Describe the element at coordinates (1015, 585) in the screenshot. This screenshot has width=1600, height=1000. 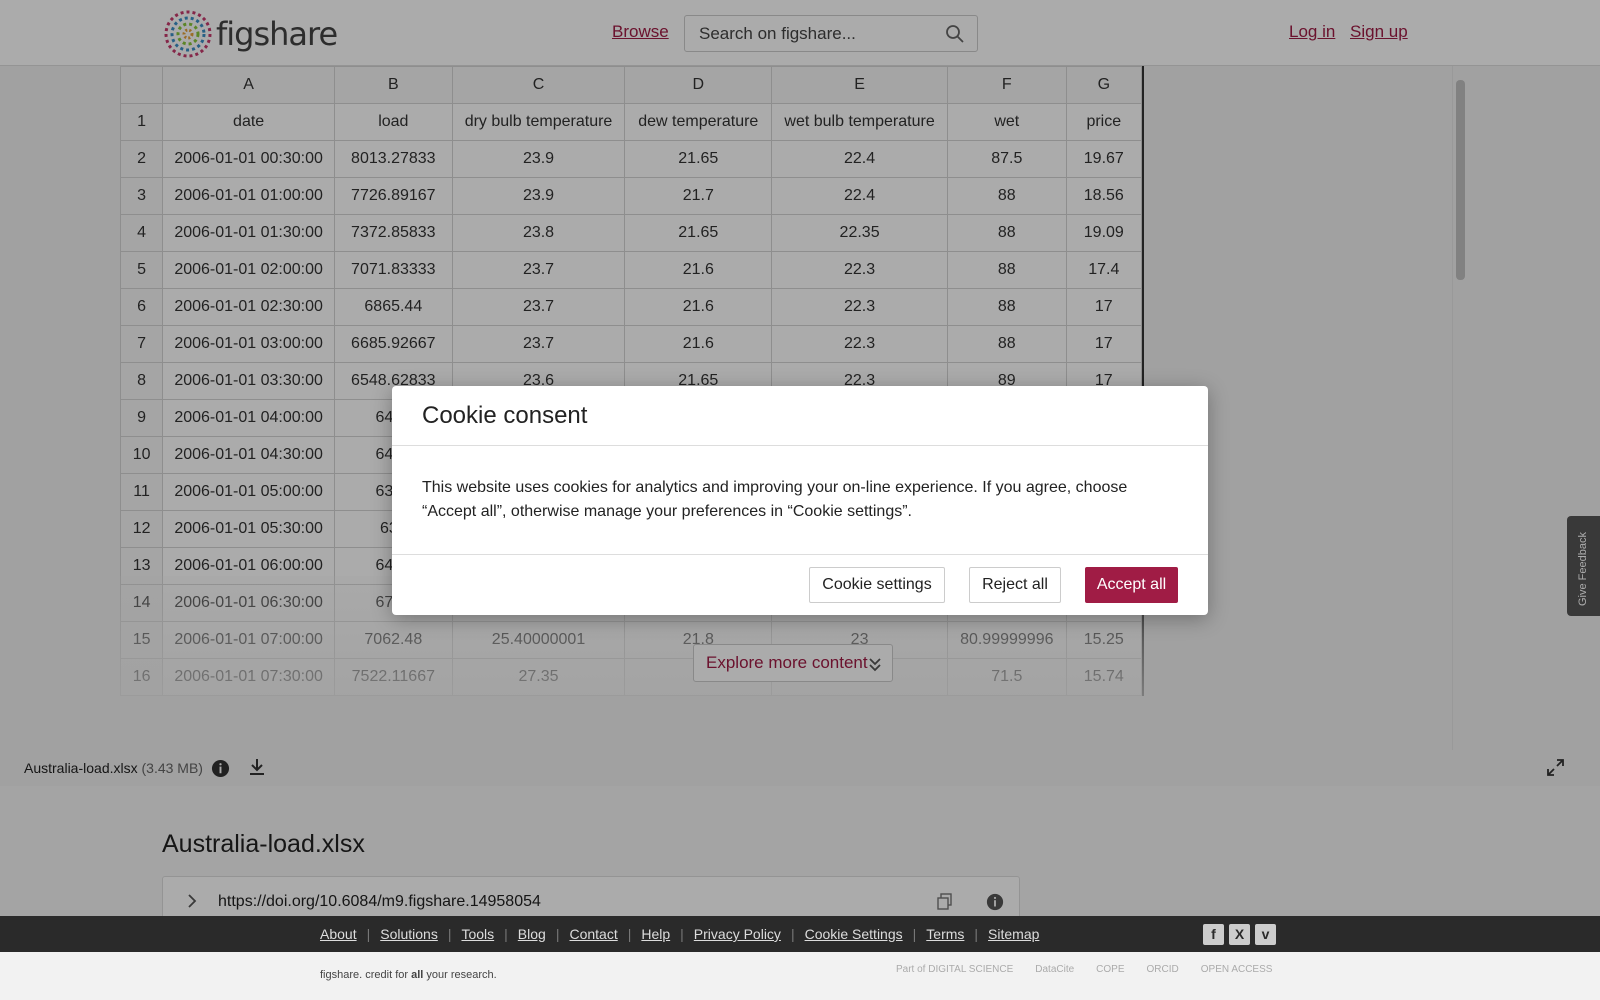
I see `reject-all-button: Reject all` at that location.